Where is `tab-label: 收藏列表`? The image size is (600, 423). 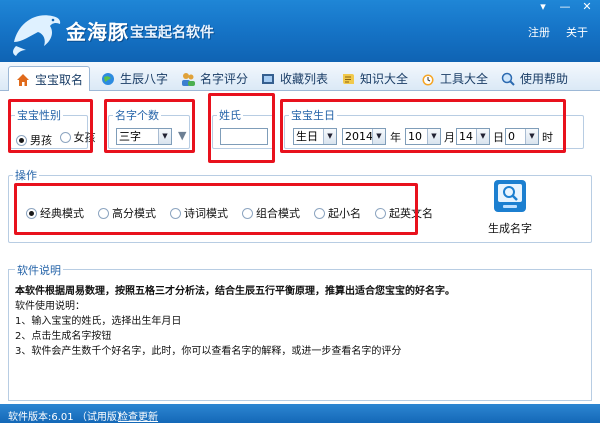
tab-label: 收藏列表 is located at coordinates (304, 79).